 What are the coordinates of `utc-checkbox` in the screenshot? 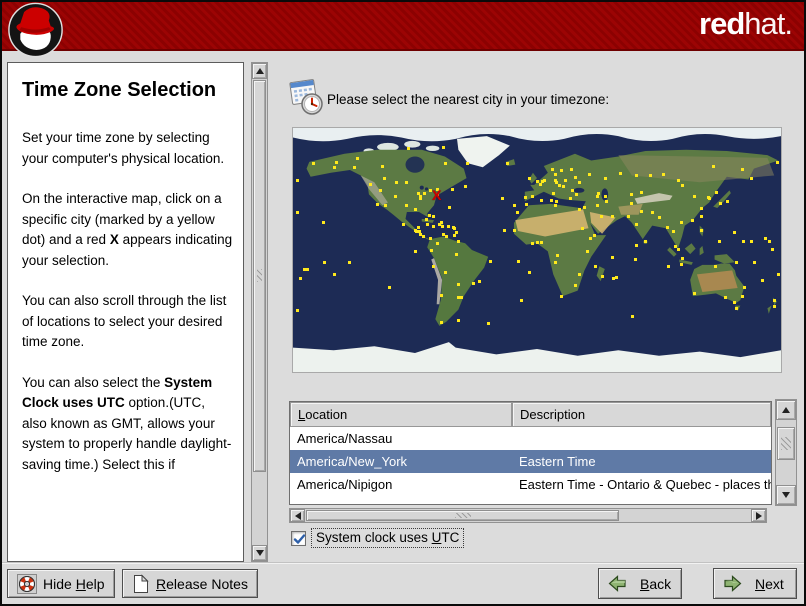 It's located at (298, 538).